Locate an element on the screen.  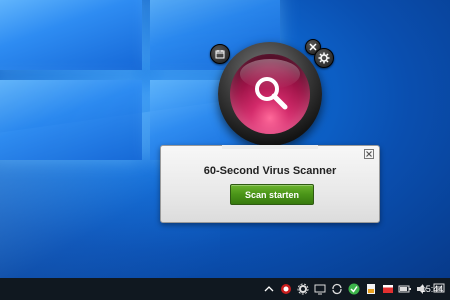
panel-title: 60-Second Virus Scanner is located at coordinates (270, 171).